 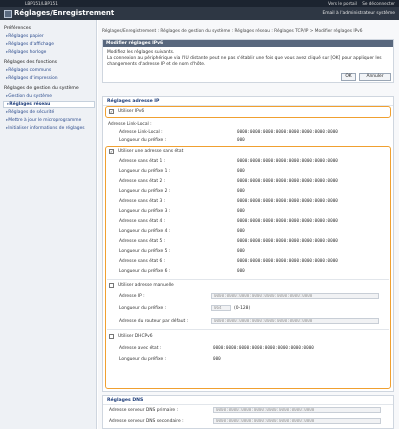 I want to click on stateless-3-prefix-value: 000, so click(x=241, y=211).